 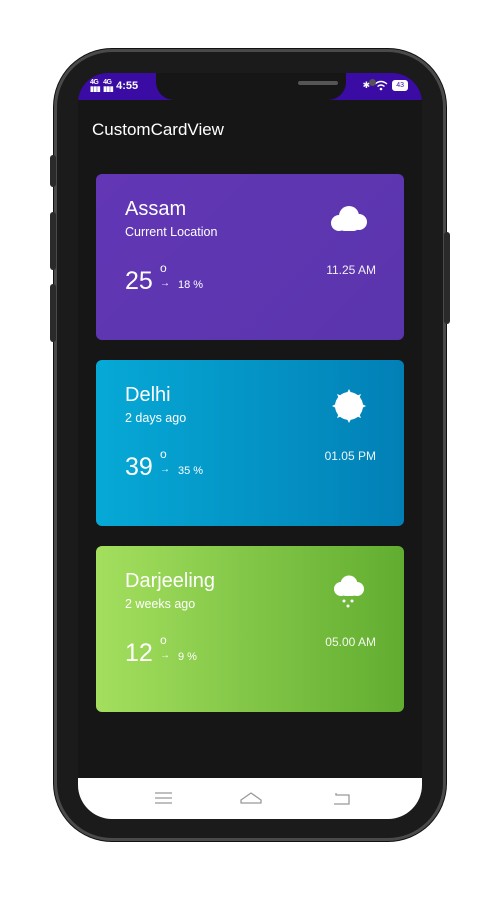 What do you see at coordinates (187, 657) in the screenshot?
I see `card-humidity: 9 %` at bounding box center [187, 657].